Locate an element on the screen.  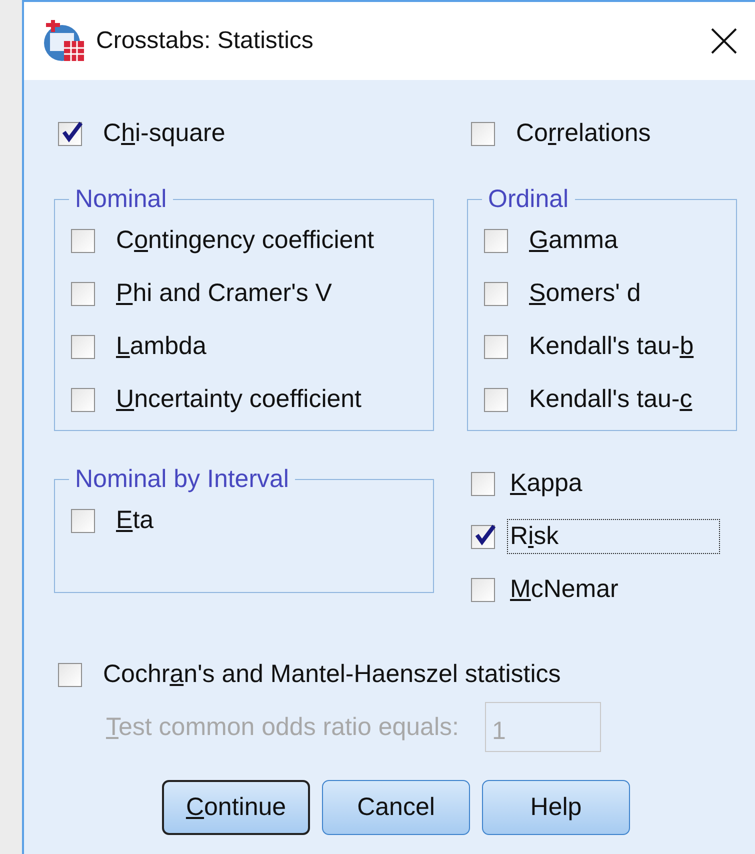
group-title: Nominal by Interval is located at coordinates (182, 479).